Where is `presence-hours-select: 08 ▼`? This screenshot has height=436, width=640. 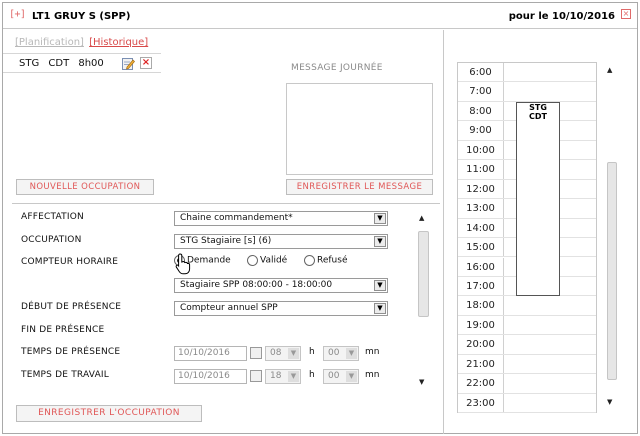
presence-hours-select: 08 ▼ is located at coordinates (283, 353).